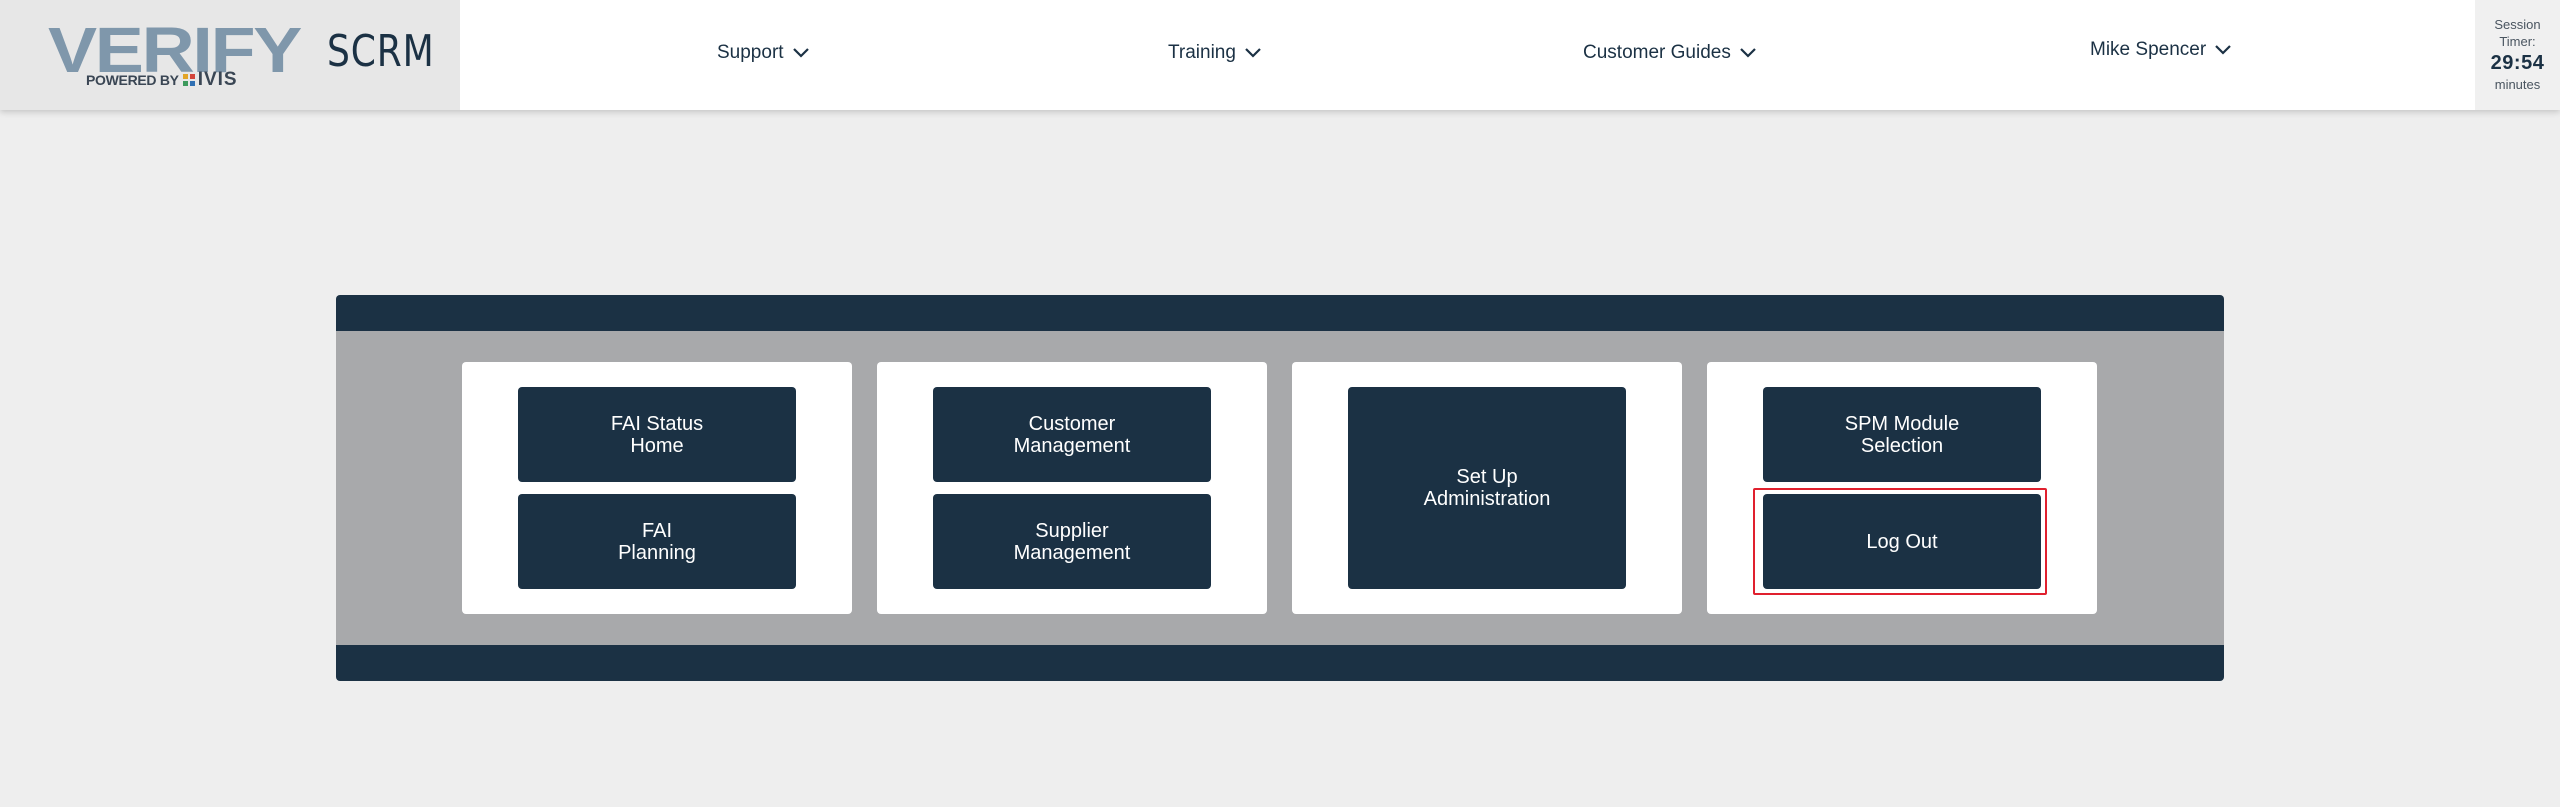  I want to click on nav-support: Support, so click(763, 53).